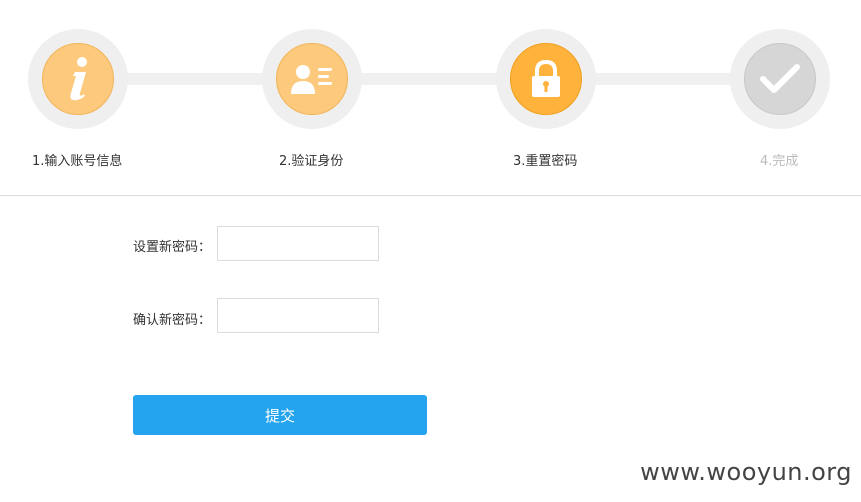  Describe the element at coordinates (280, 415) in the screenshot. I see `submit-button: 提交` at that location.